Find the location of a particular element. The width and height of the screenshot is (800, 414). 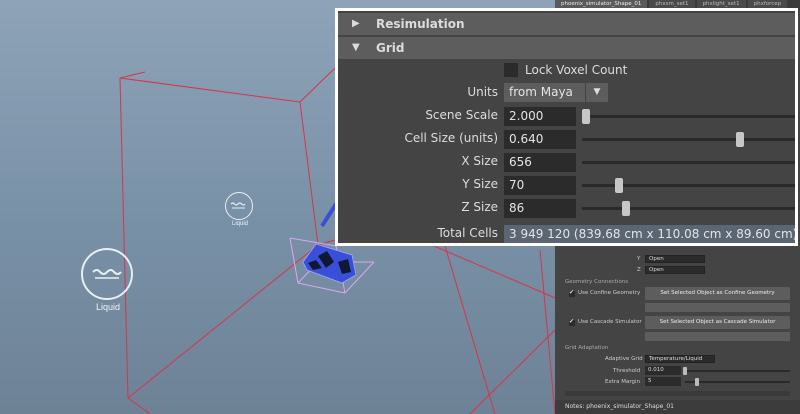

z-size-label: Z Size is located at coordinates (479, 207).